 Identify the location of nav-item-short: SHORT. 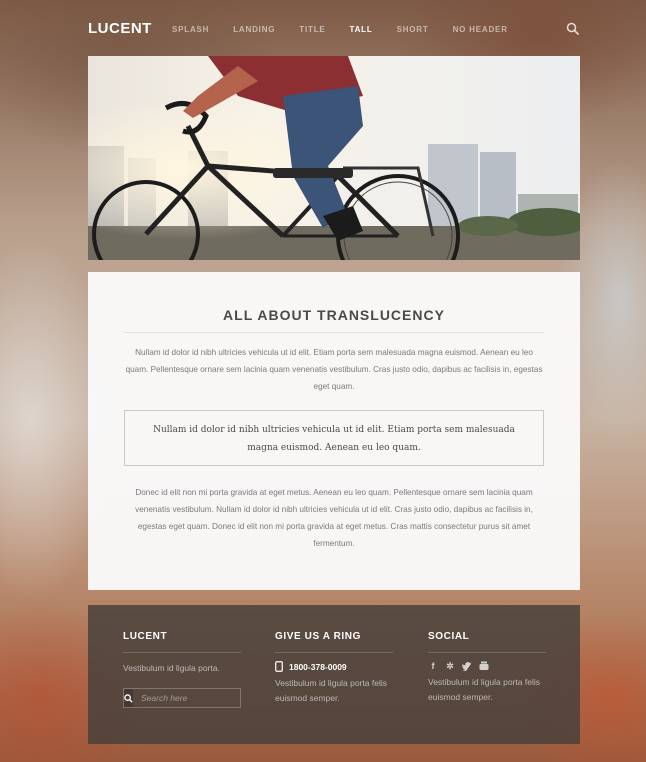
(413, 29).